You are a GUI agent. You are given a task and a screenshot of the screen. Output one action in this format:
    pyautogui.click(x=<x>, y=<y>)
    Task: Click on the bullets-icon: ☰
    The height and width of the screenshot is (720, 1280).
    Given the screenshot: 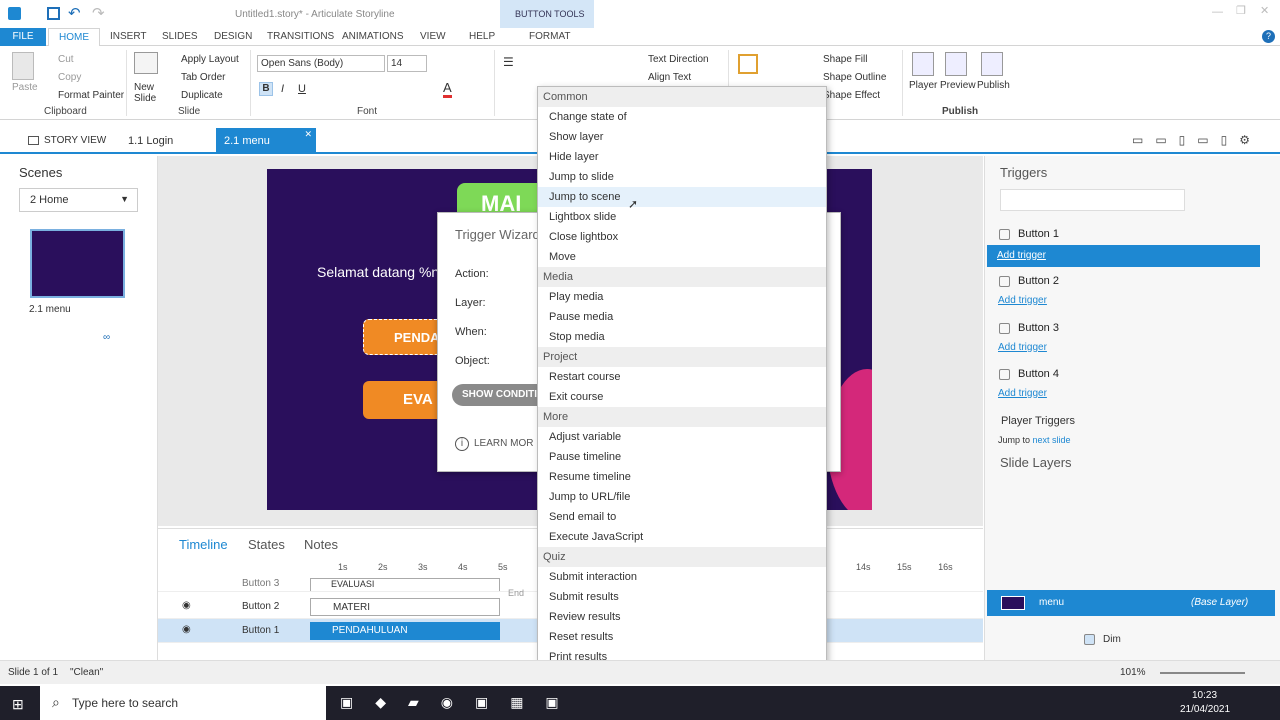 What is the action you would take?
    pyautogui.click(x=508, y=62)
    